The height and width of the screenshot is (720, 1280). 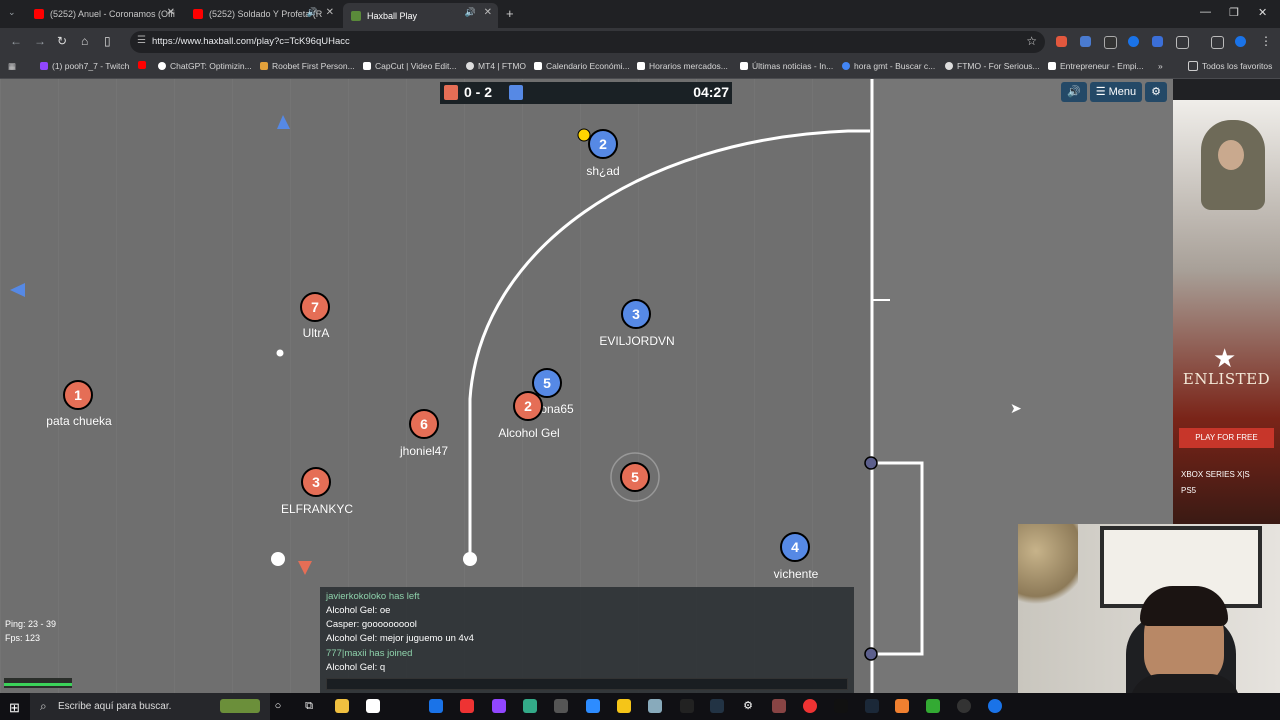 I want to click on forward-icon: →, so click(x=40, y=41).